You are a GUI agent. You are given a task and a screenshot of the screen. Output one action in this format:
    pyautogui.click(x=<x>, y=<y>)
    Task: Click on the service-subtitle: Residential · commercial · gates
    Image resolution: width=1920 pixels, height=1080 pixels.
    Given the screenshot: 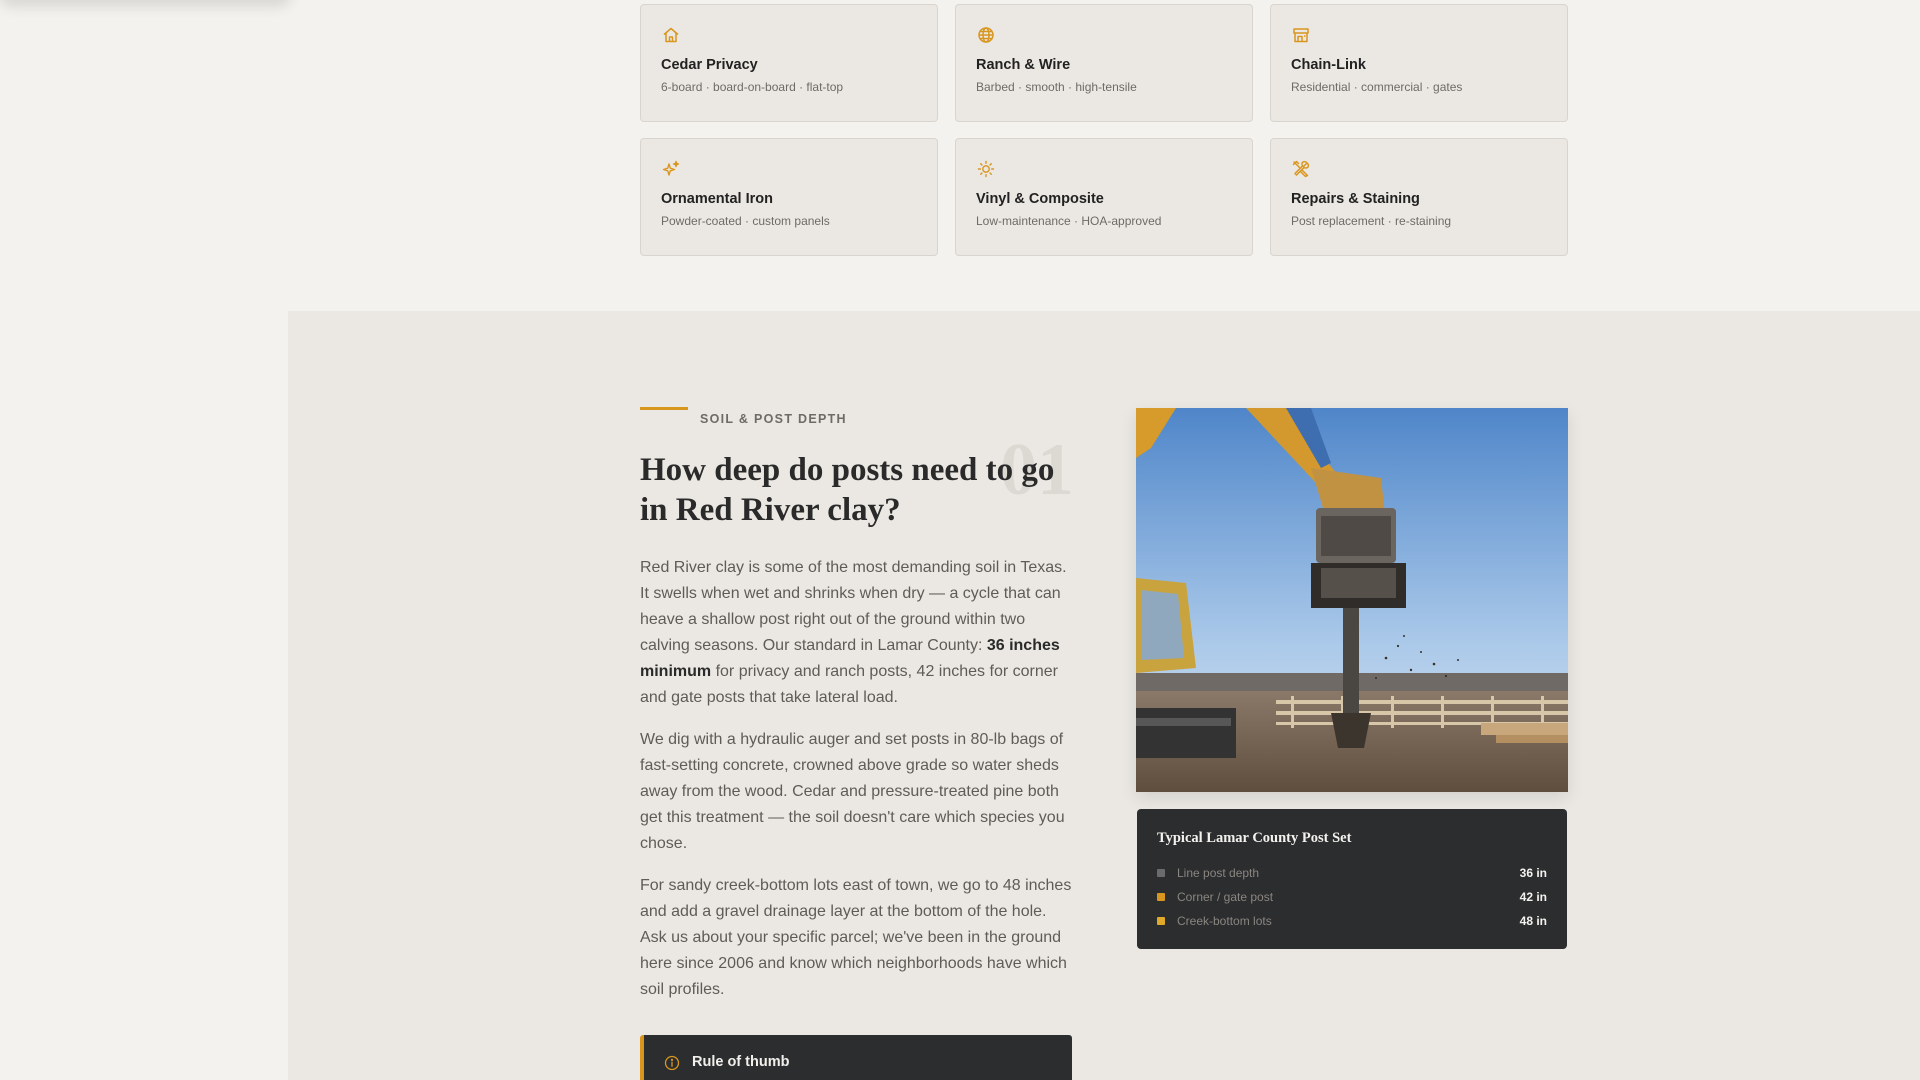 What is the action you would take?
    pyautogui.click(x=1377, y=87)
    